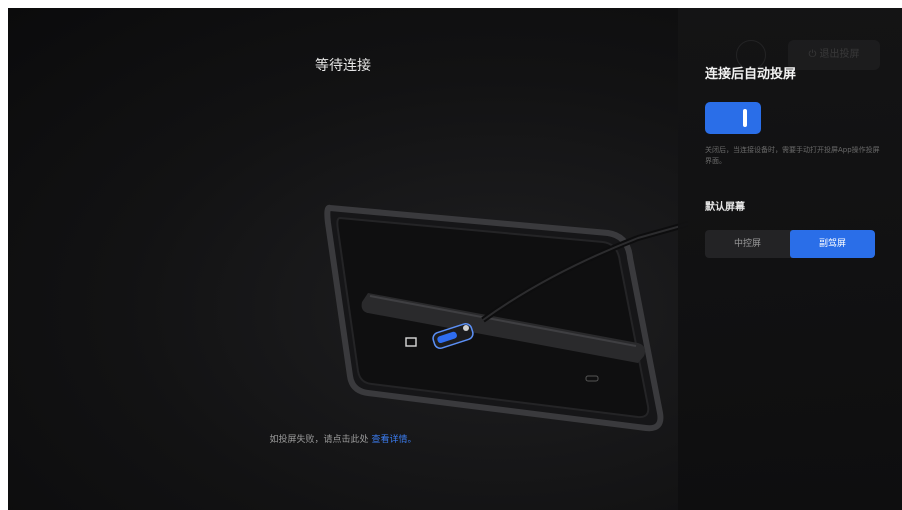  What do you see at coordinates (747, 244) in the screenshot?
I see `screen-option-center: 中控屏` at bounding box center [747, 244].